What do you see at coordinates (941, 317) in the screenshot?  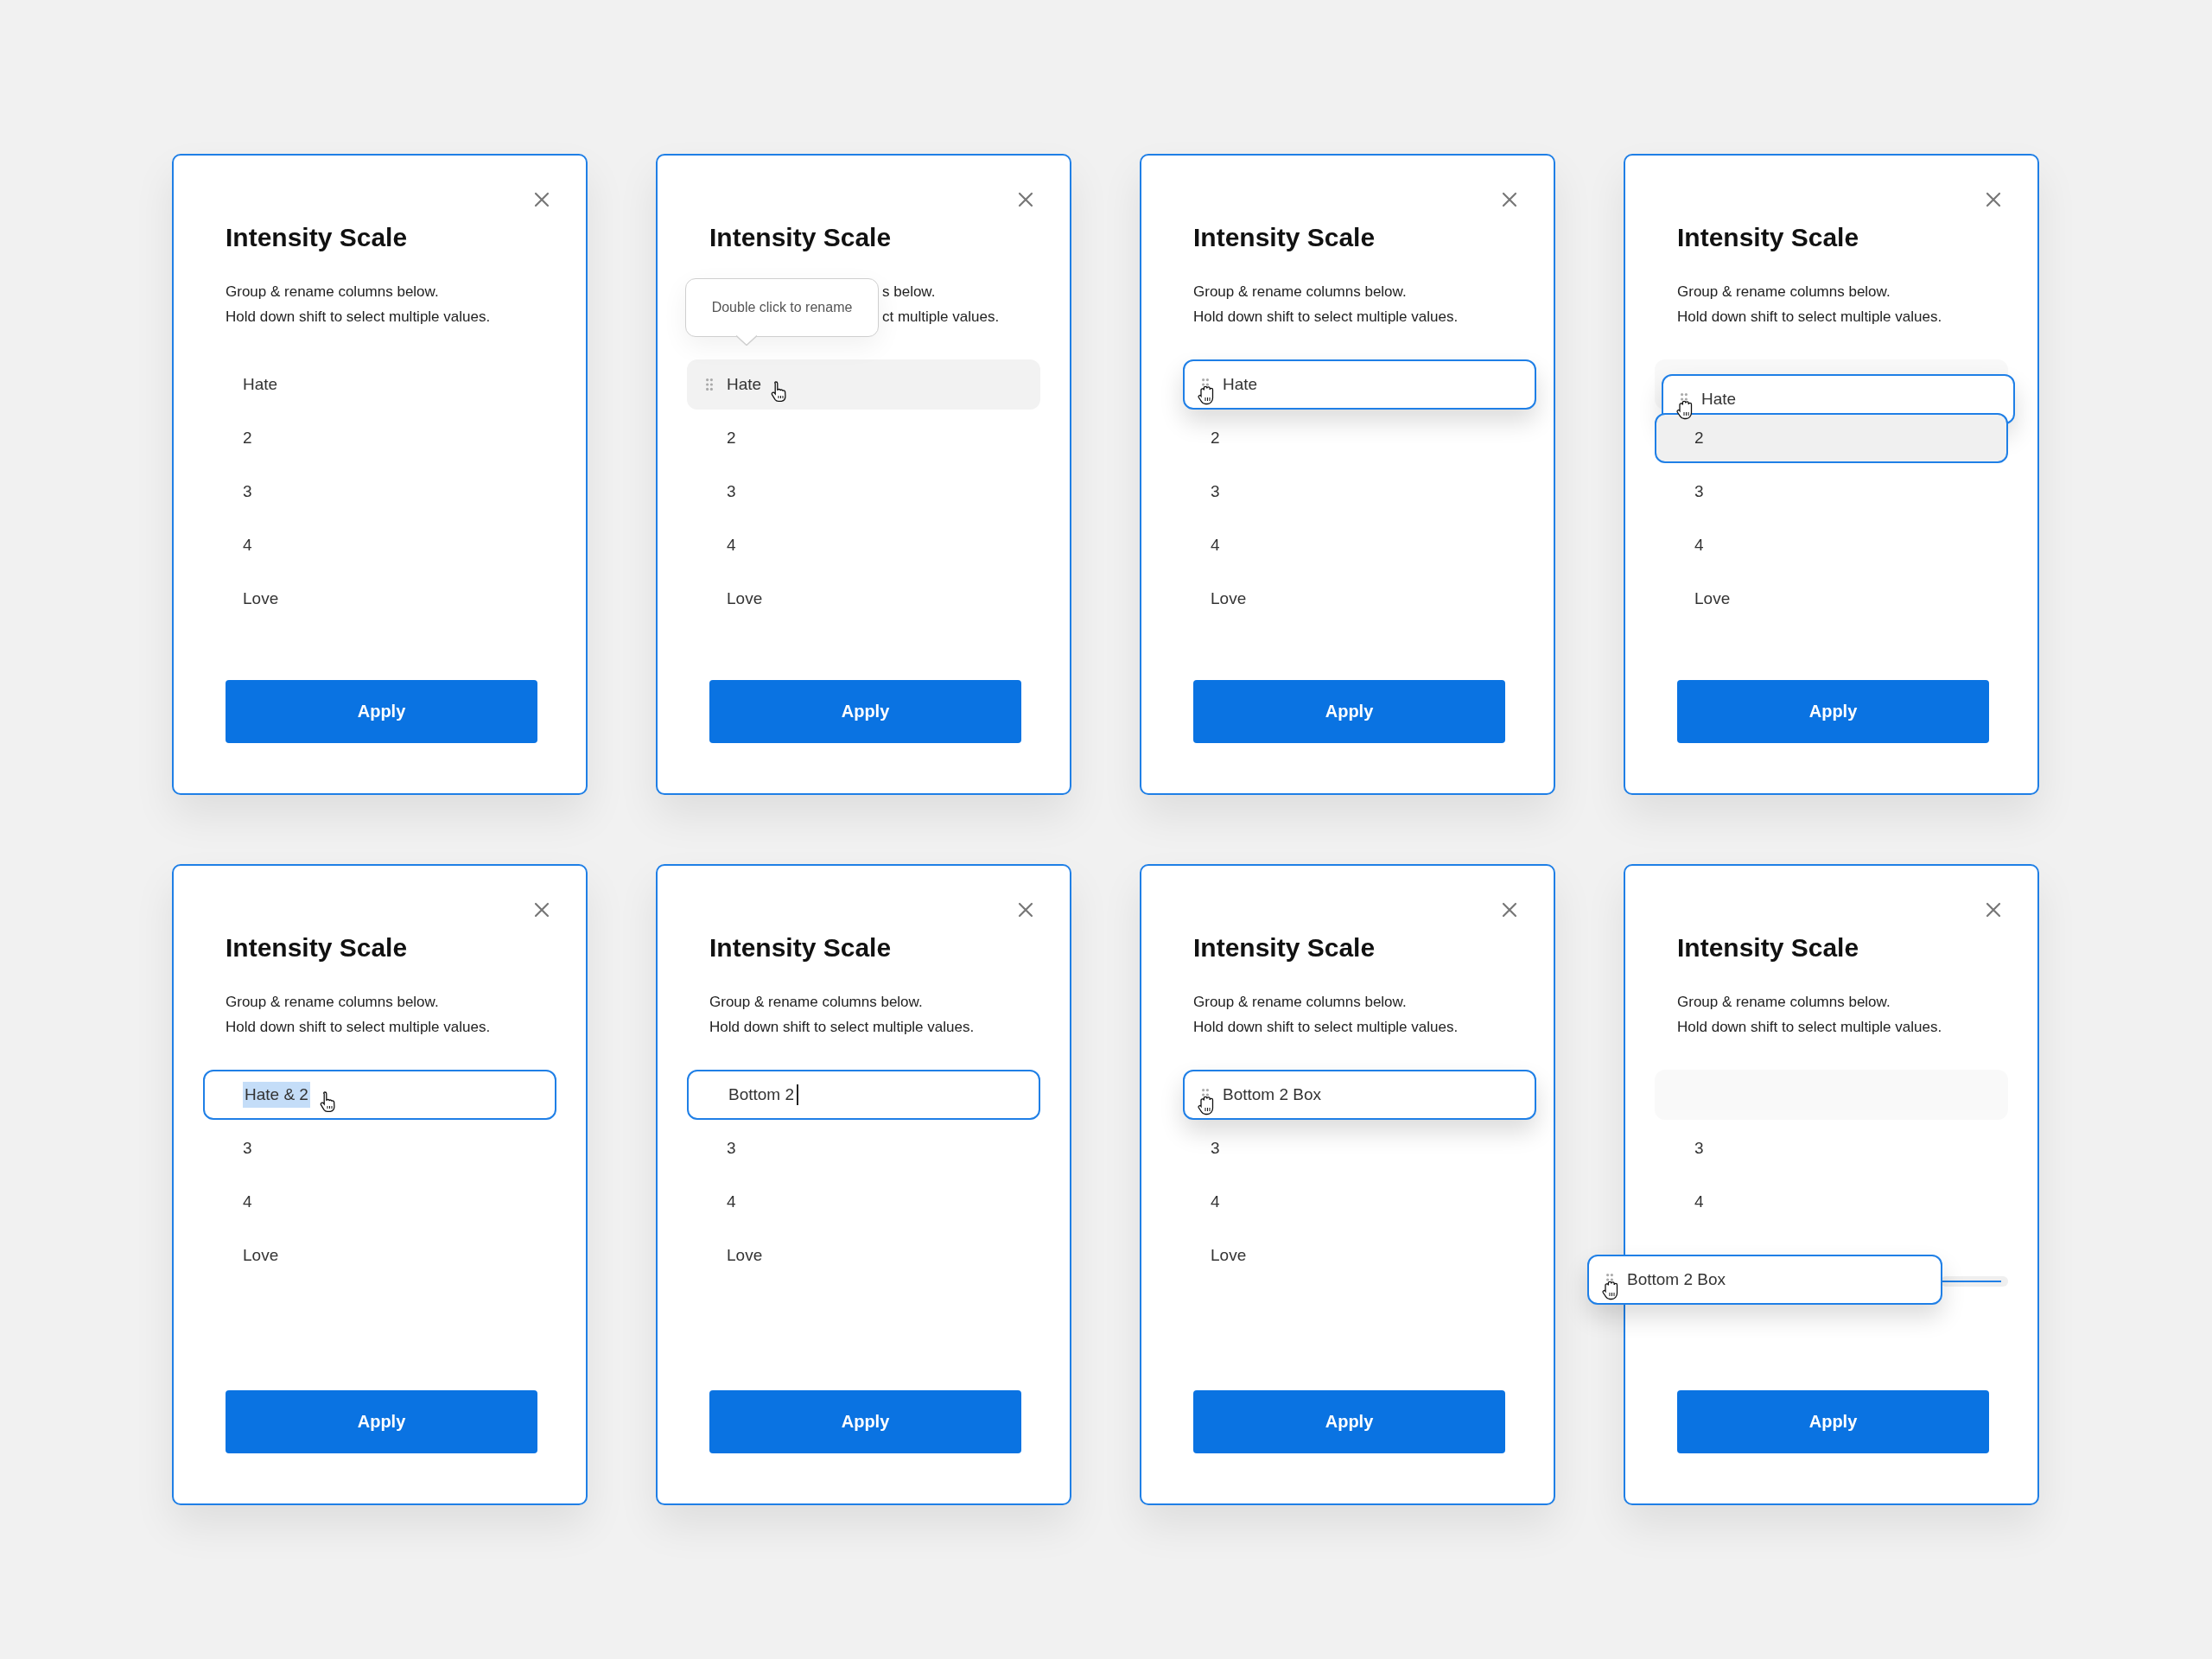 I see `description-line: ct multiple values.` at bounding box center [941, 317].